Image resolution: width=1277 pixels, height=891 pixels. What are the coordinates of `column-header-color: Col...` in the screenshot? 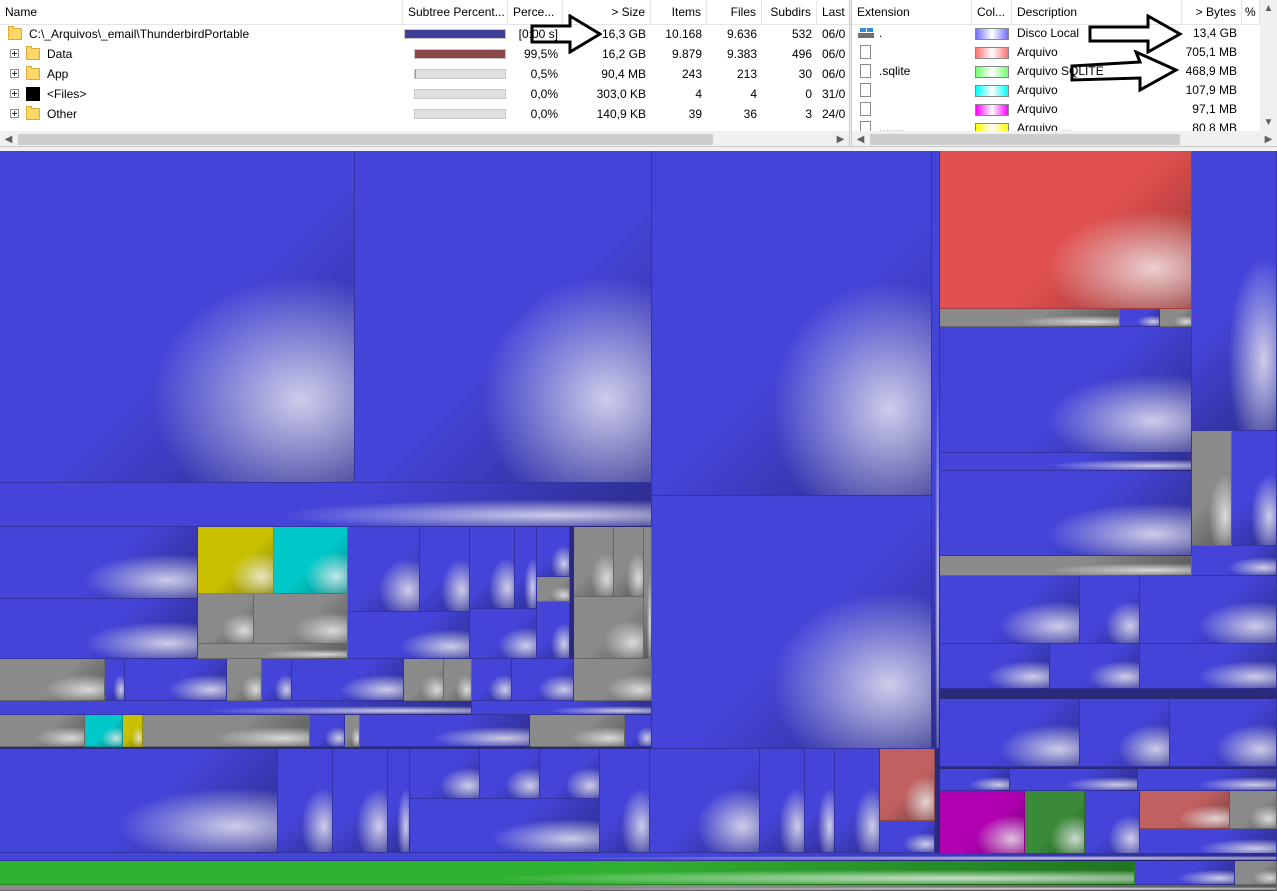 It's located at (992, 12).